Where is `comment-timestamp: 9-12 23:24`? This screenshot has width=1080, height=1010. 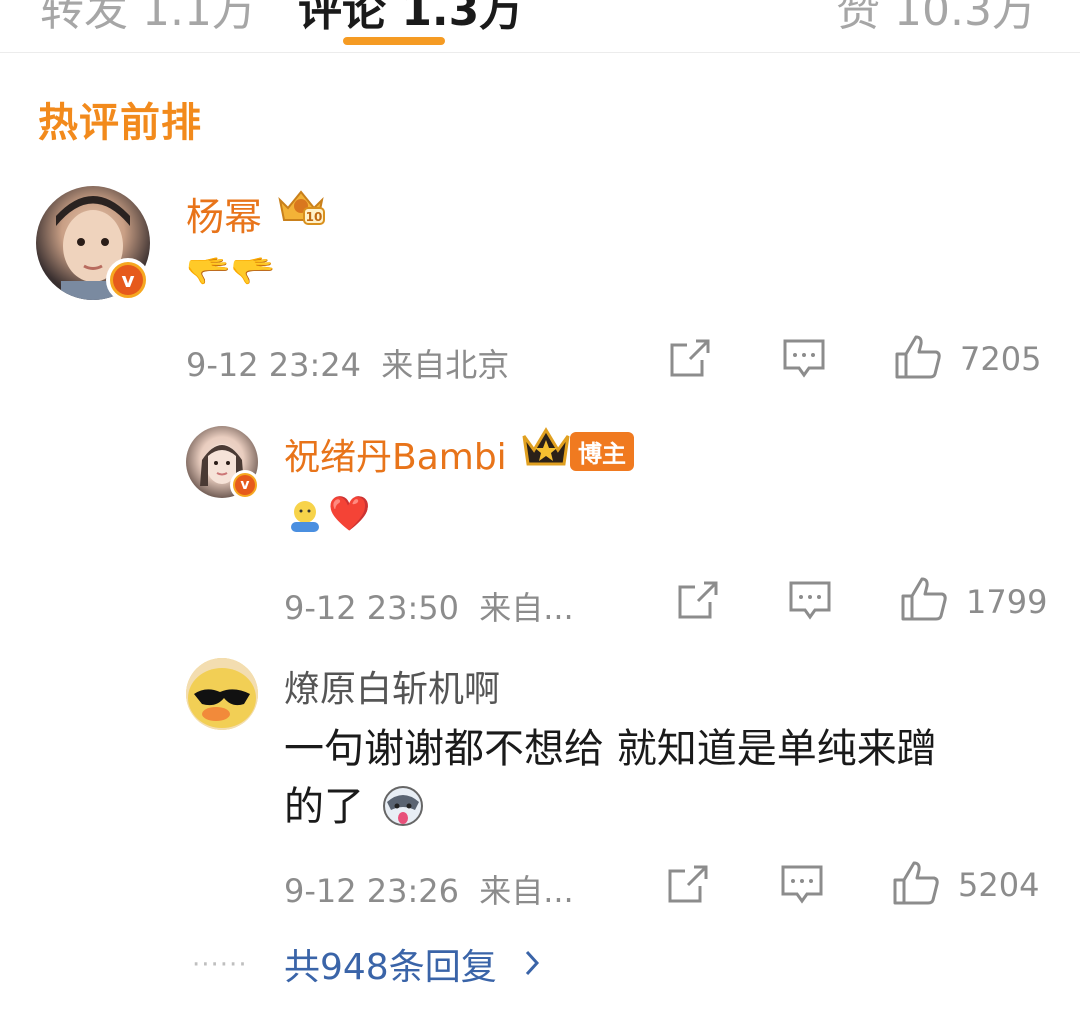
comment-timestamp: 9-12 23:24 is located at coordinates (274, 365).